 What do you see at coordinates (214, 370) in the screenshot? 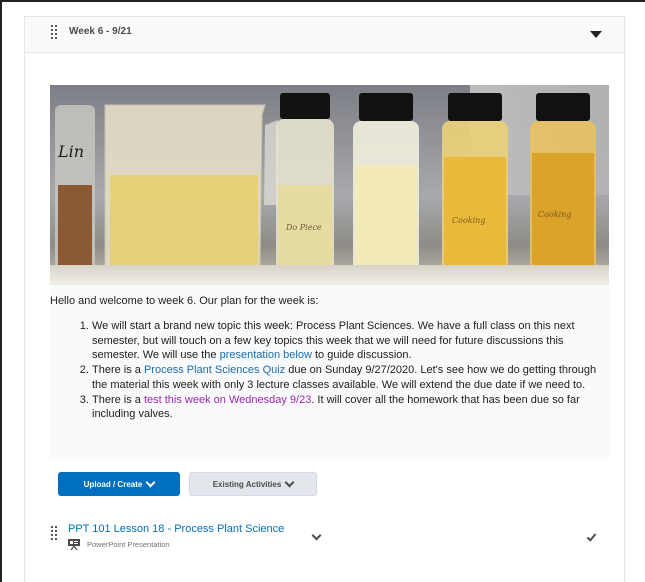
I see `quiz-link: Process Plant Sciences Quiz` at bounding box center [214, 370].